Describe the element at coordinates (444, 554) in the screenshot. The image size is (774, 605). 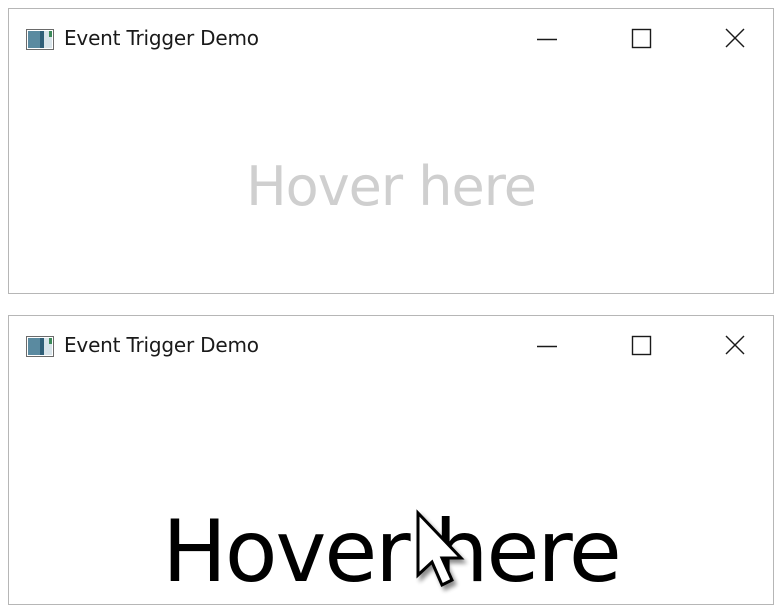
I see `mouse-pointer-icon` at that location.